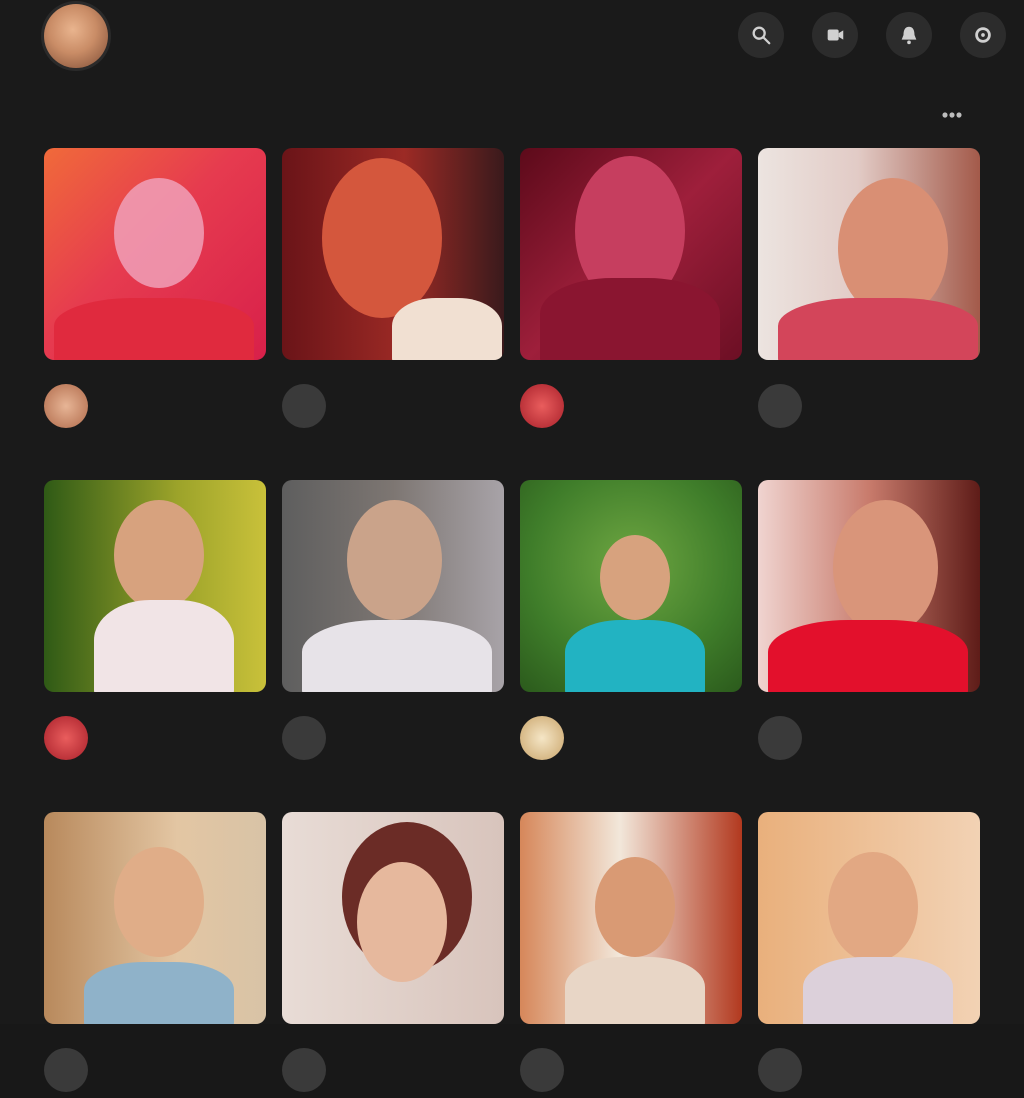 This screenshot has height=1098, width=1024. I want to click on notifications-button, so click(909, 35).